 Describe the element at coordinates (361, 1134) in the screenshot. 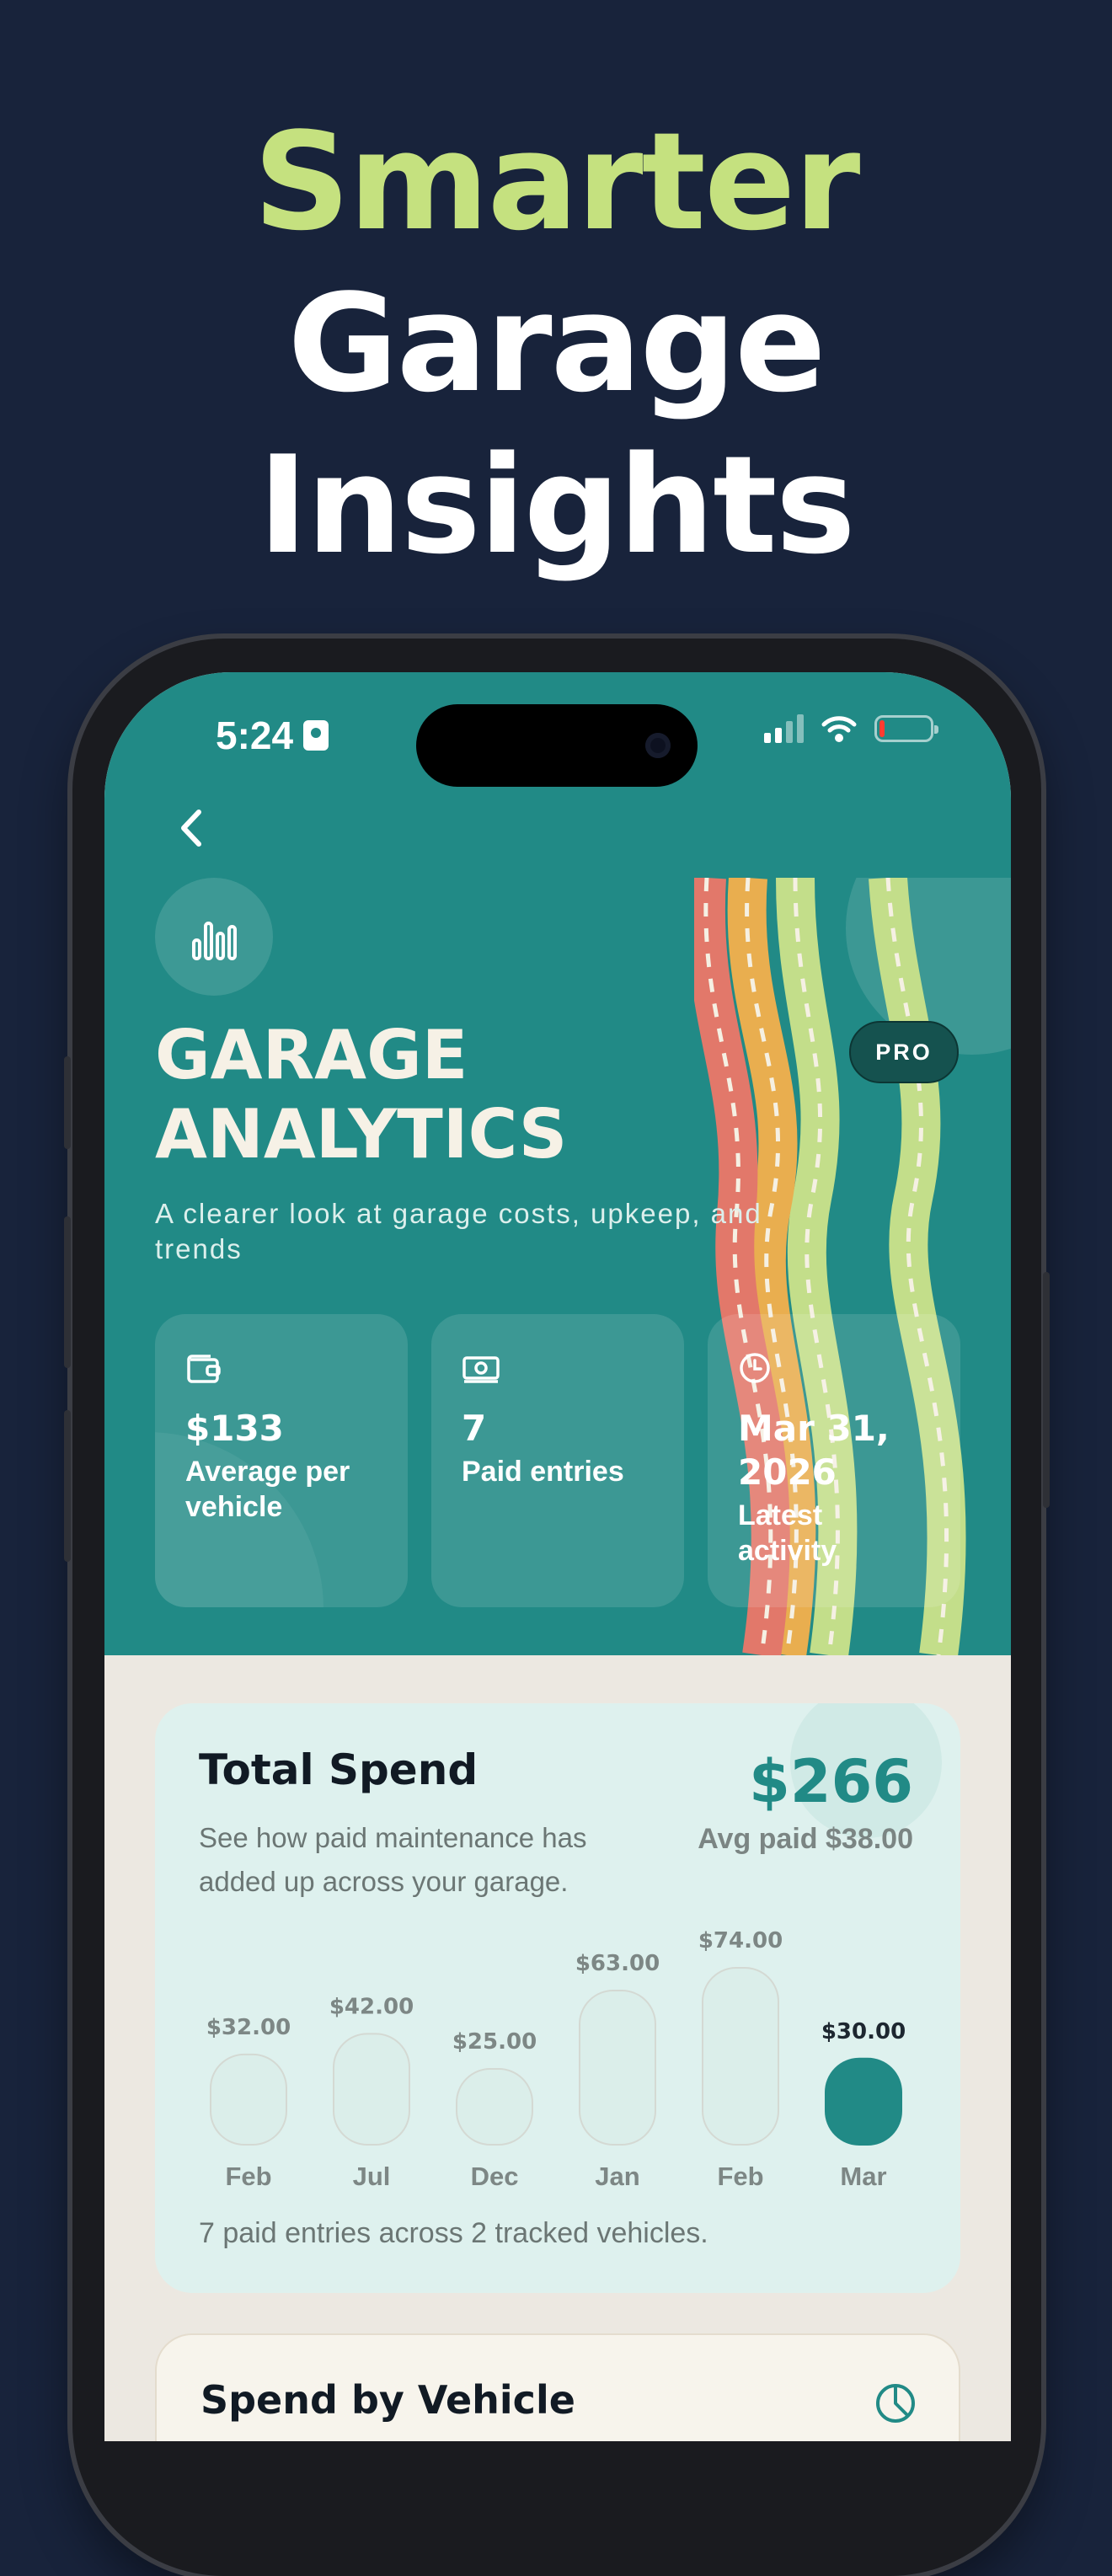

I see `title-line-2: ANALYTICS` at that location.